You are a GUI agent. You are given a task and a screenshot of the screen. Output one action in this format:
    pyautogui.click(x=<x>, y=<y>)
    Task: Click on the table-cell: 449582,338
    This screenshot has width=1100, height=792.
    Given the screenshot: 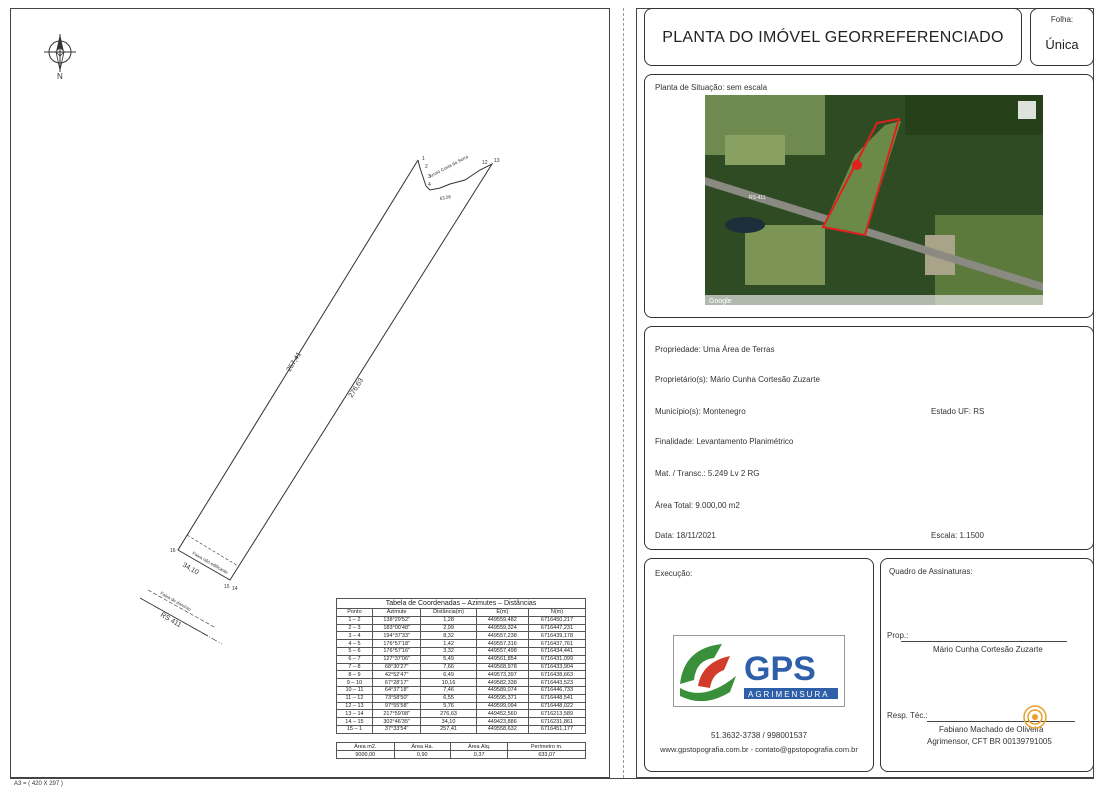 What is the action you would take?
    pyautogui.click(x=502, y=682)
    